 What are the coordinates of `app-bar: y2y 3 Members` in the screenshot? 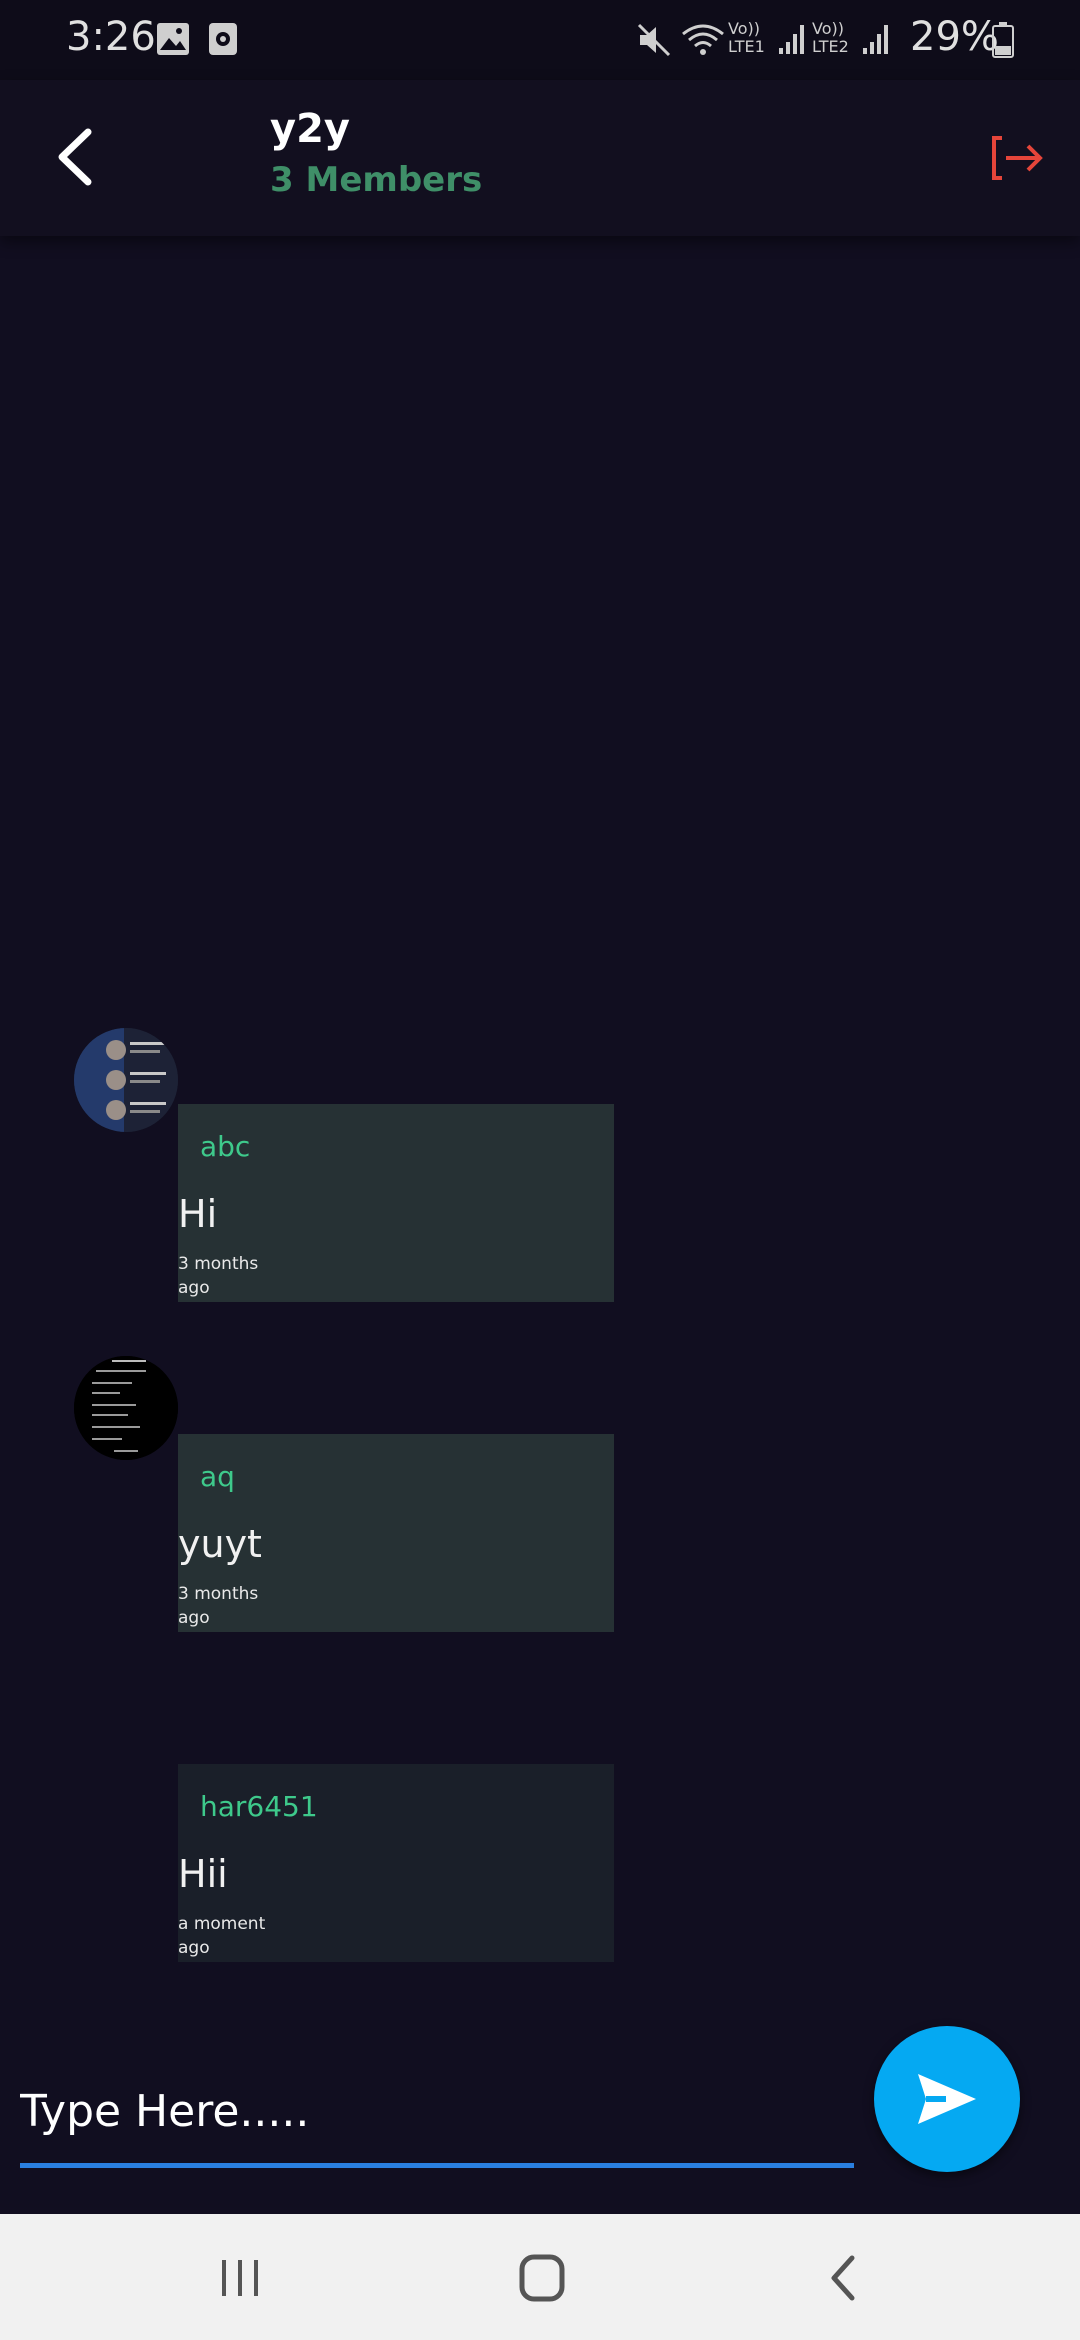 It's located at (540, 158).